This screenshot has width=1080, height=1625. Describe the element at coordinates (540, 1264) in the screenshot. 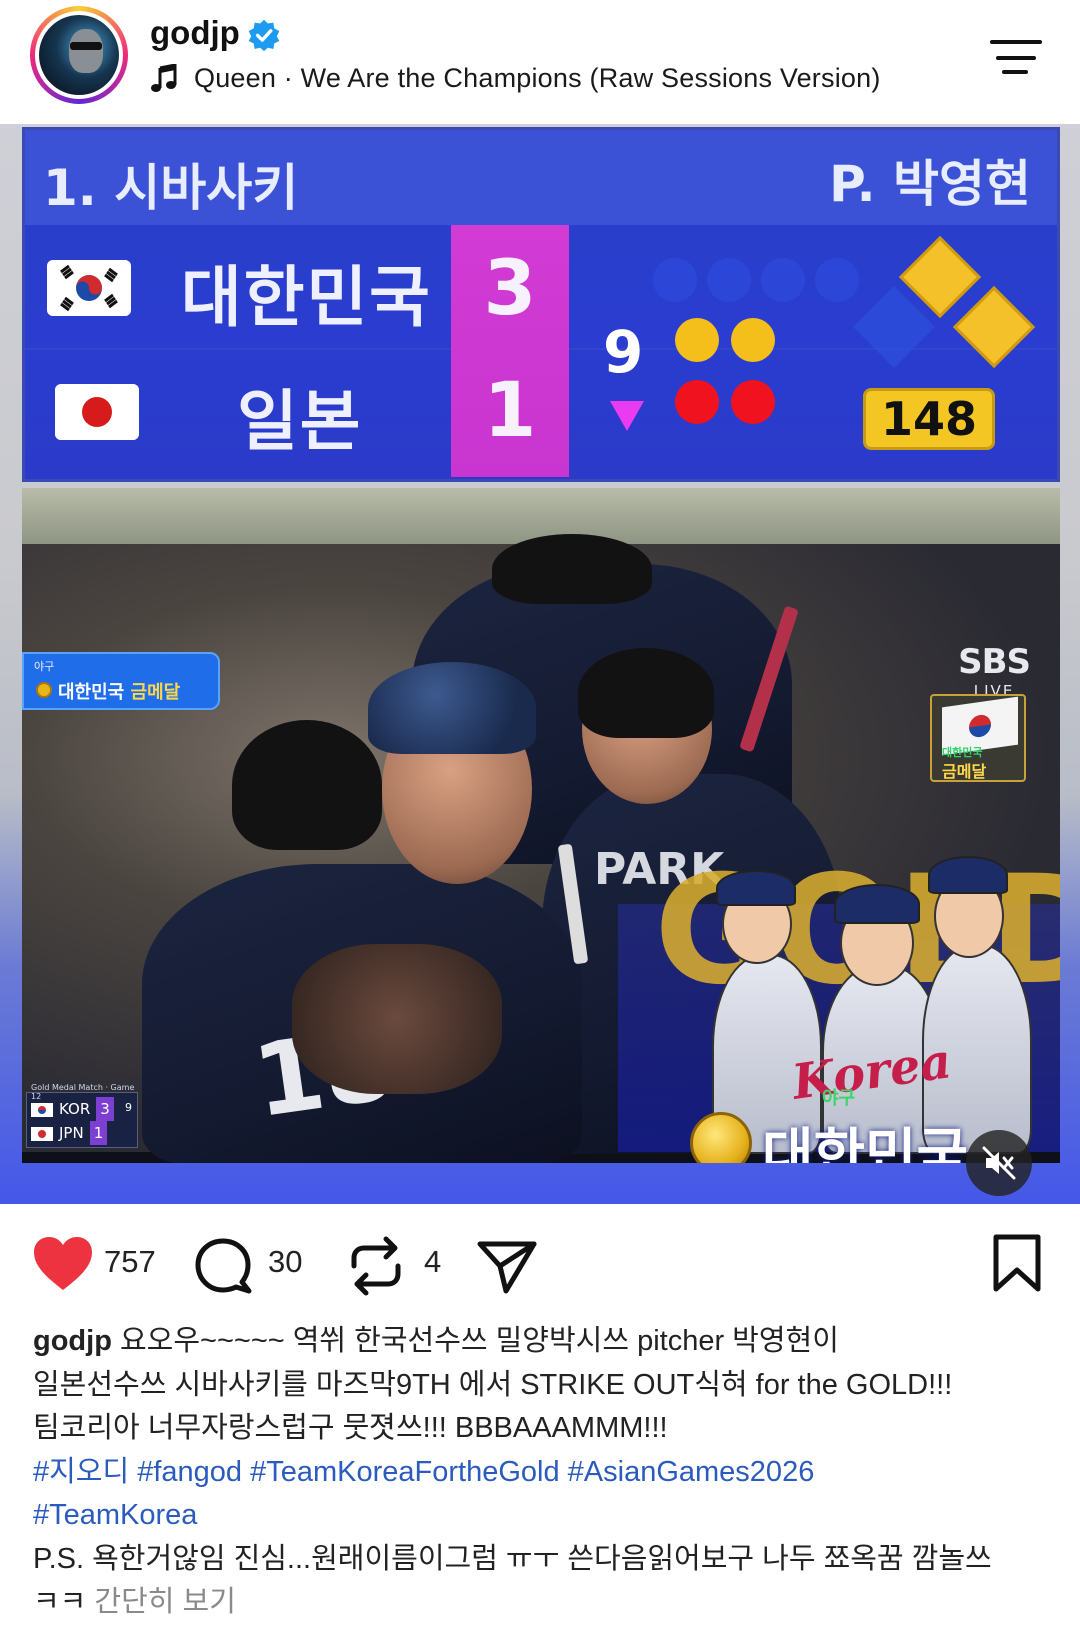

I see `action-bar: 757 30 4` at that location.